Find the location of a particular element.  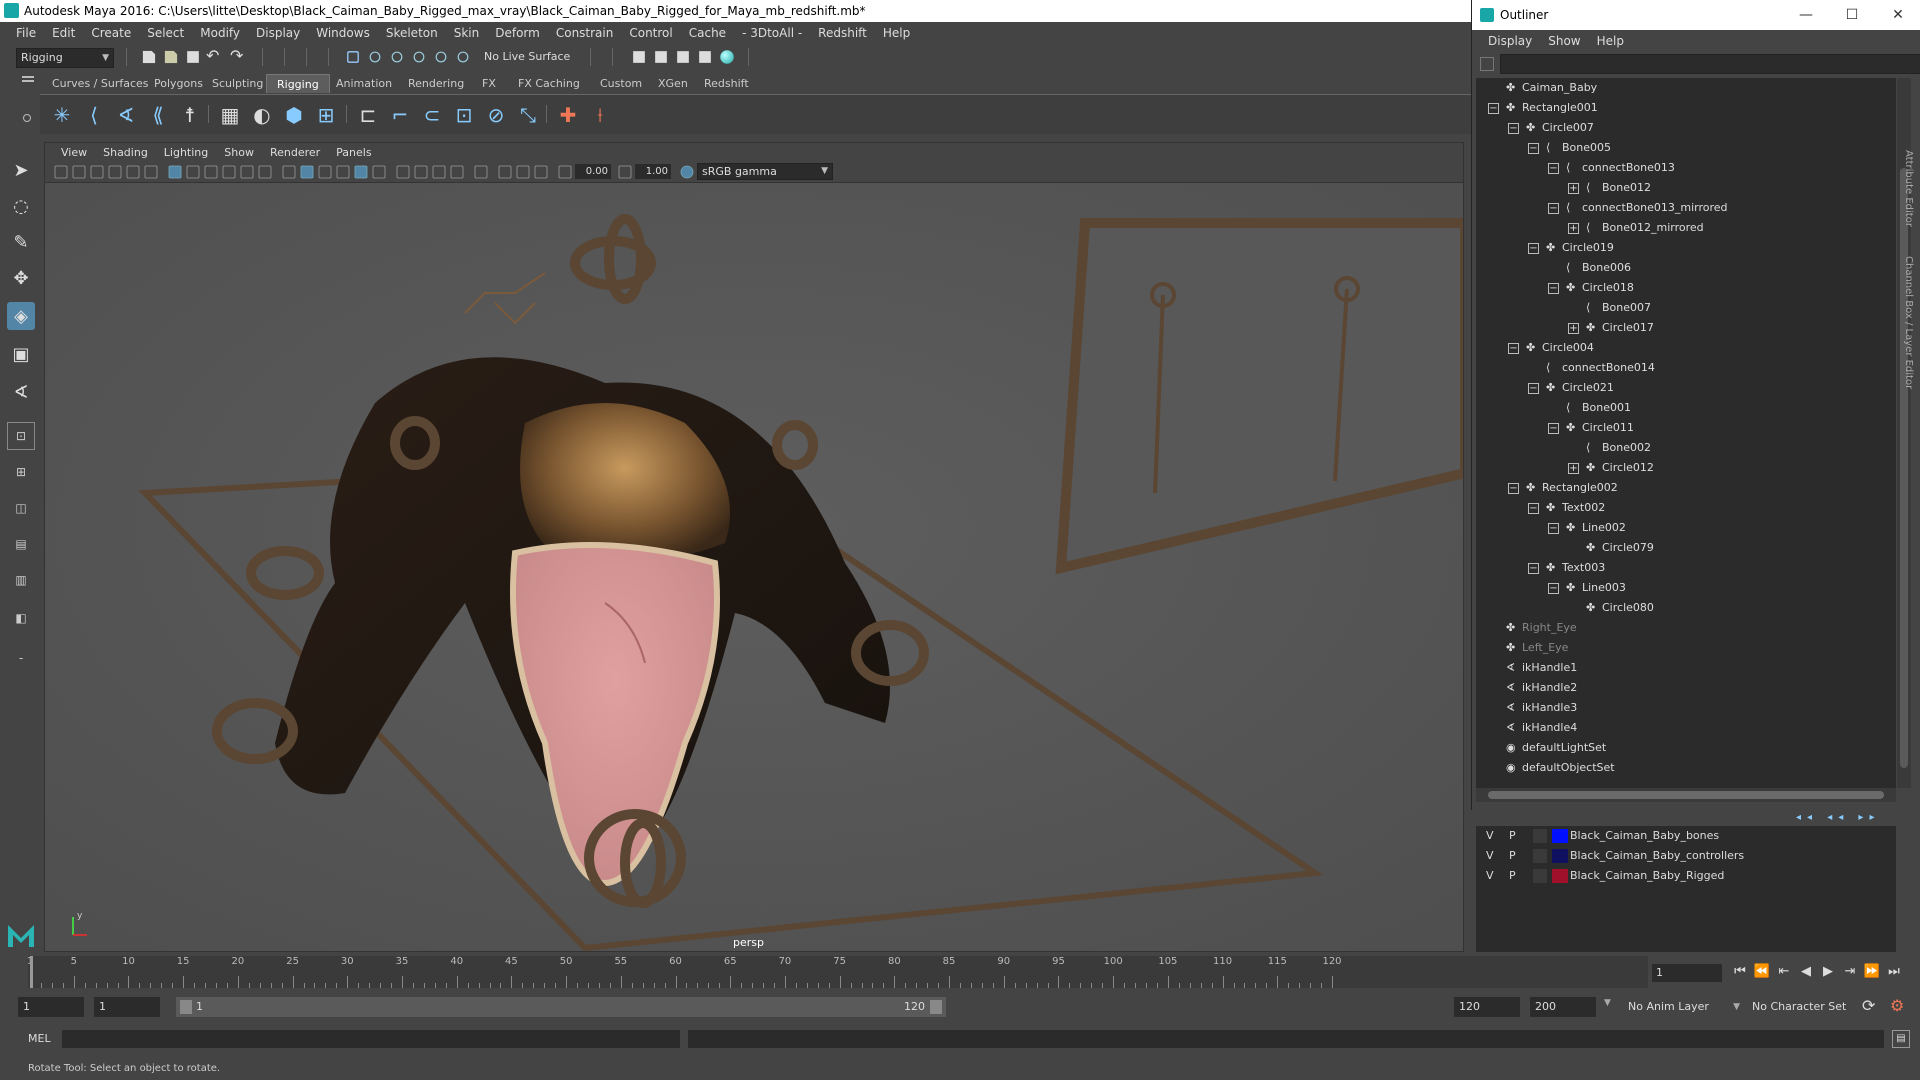

paint-select-icon: ✎ is located at coordinates (21, 242).